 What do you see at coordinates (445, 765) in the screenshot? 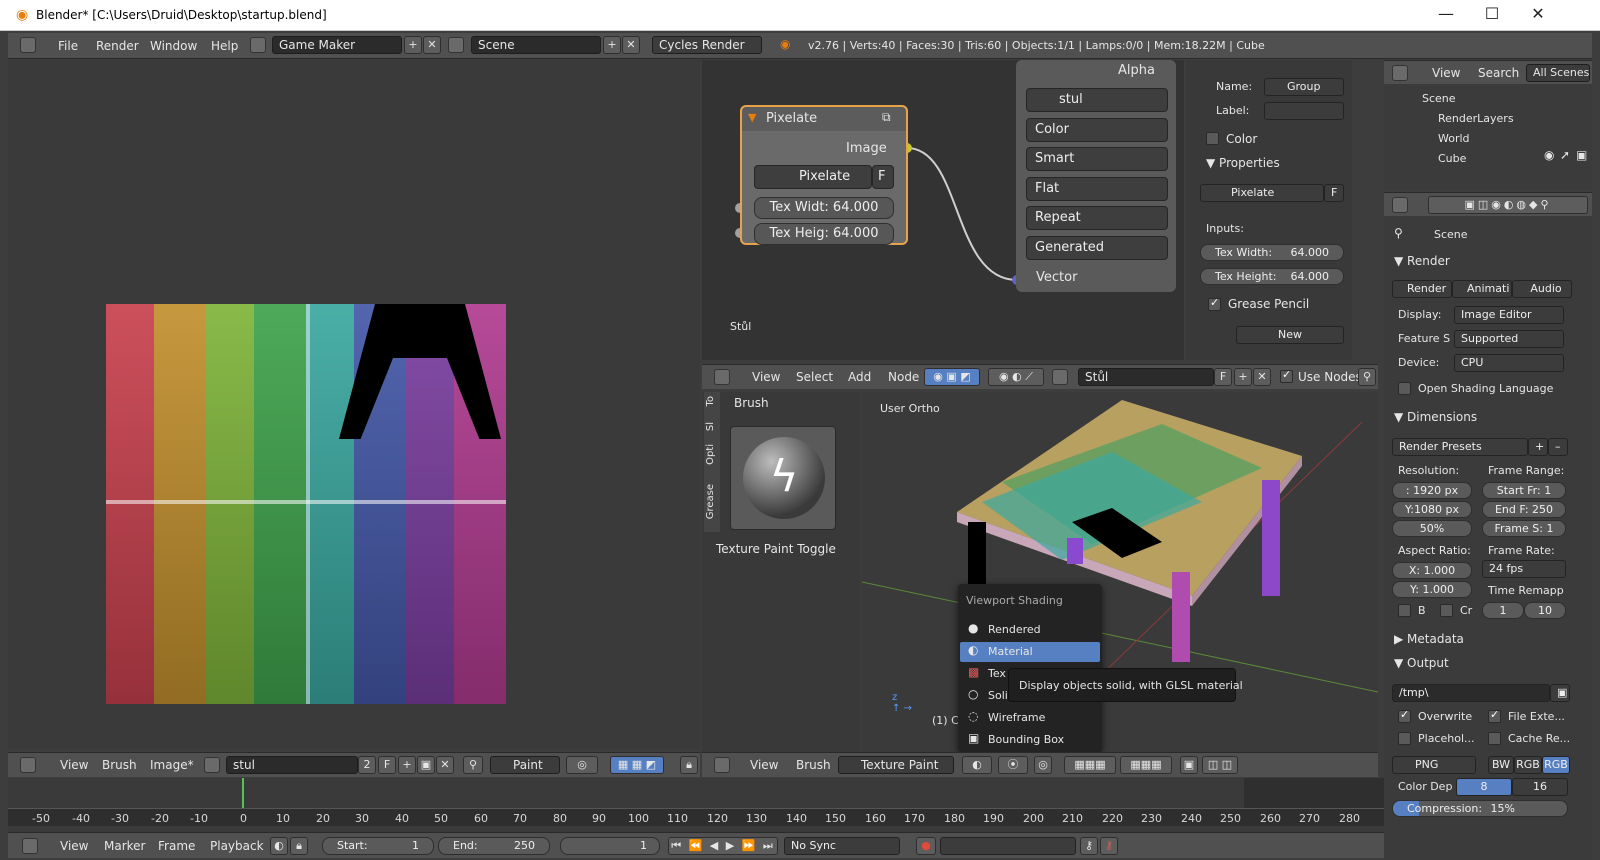
I see `image-unlink-button: ✕` at bounding box center [445, 765].